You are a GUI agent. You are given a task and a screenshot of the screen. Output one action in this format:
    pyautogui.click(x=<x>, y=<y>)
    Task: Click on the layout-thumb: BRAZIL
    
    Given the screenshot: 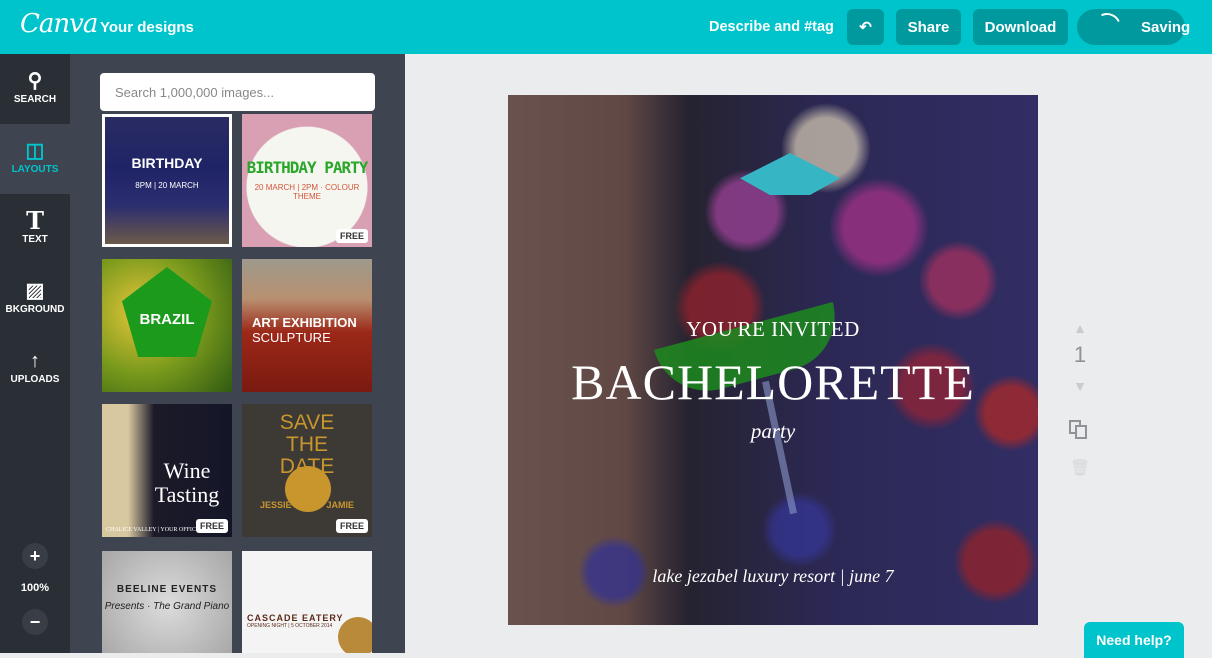 What is the action you would take?
    pyautogui.click(x=167, y=325)
    